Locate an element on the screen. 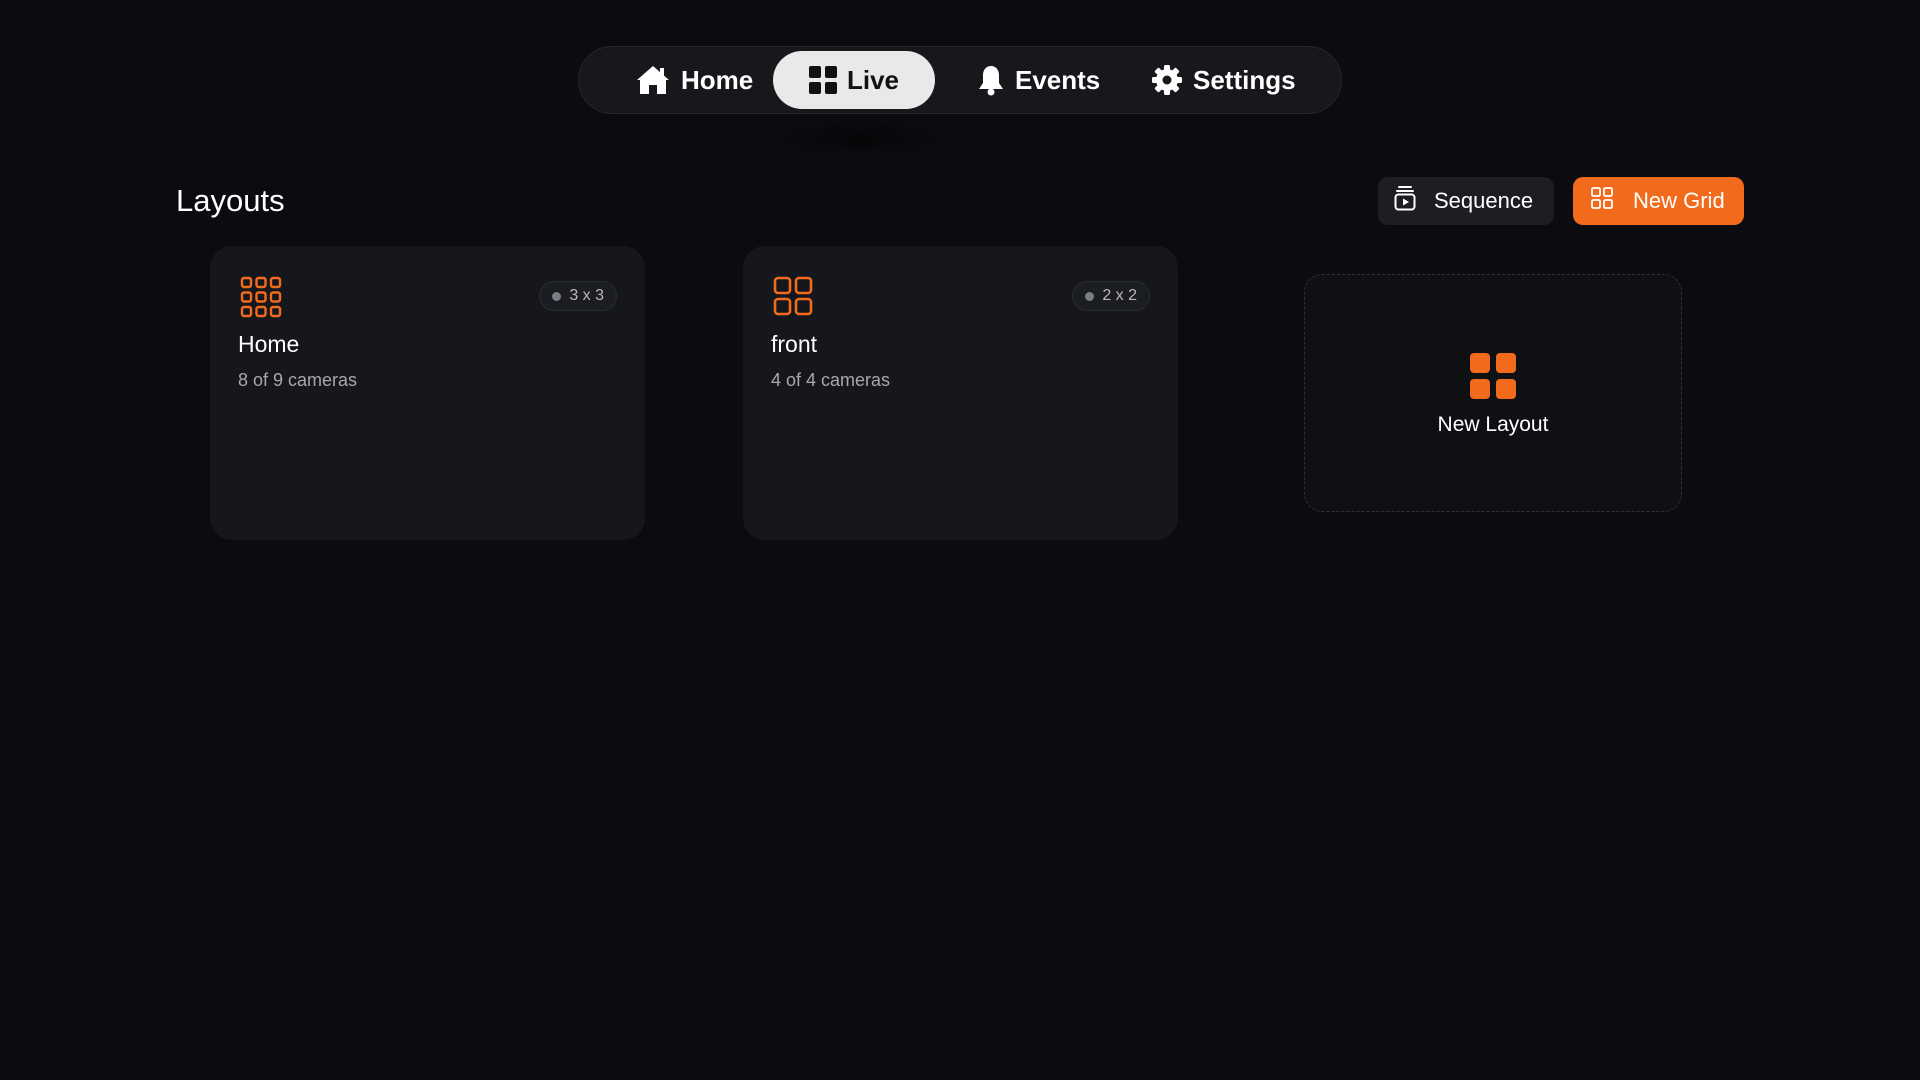 The width and height of the screenshot is (1920, 1080). nav-tab-settings: Settings is located at coordinates (1223, 80).